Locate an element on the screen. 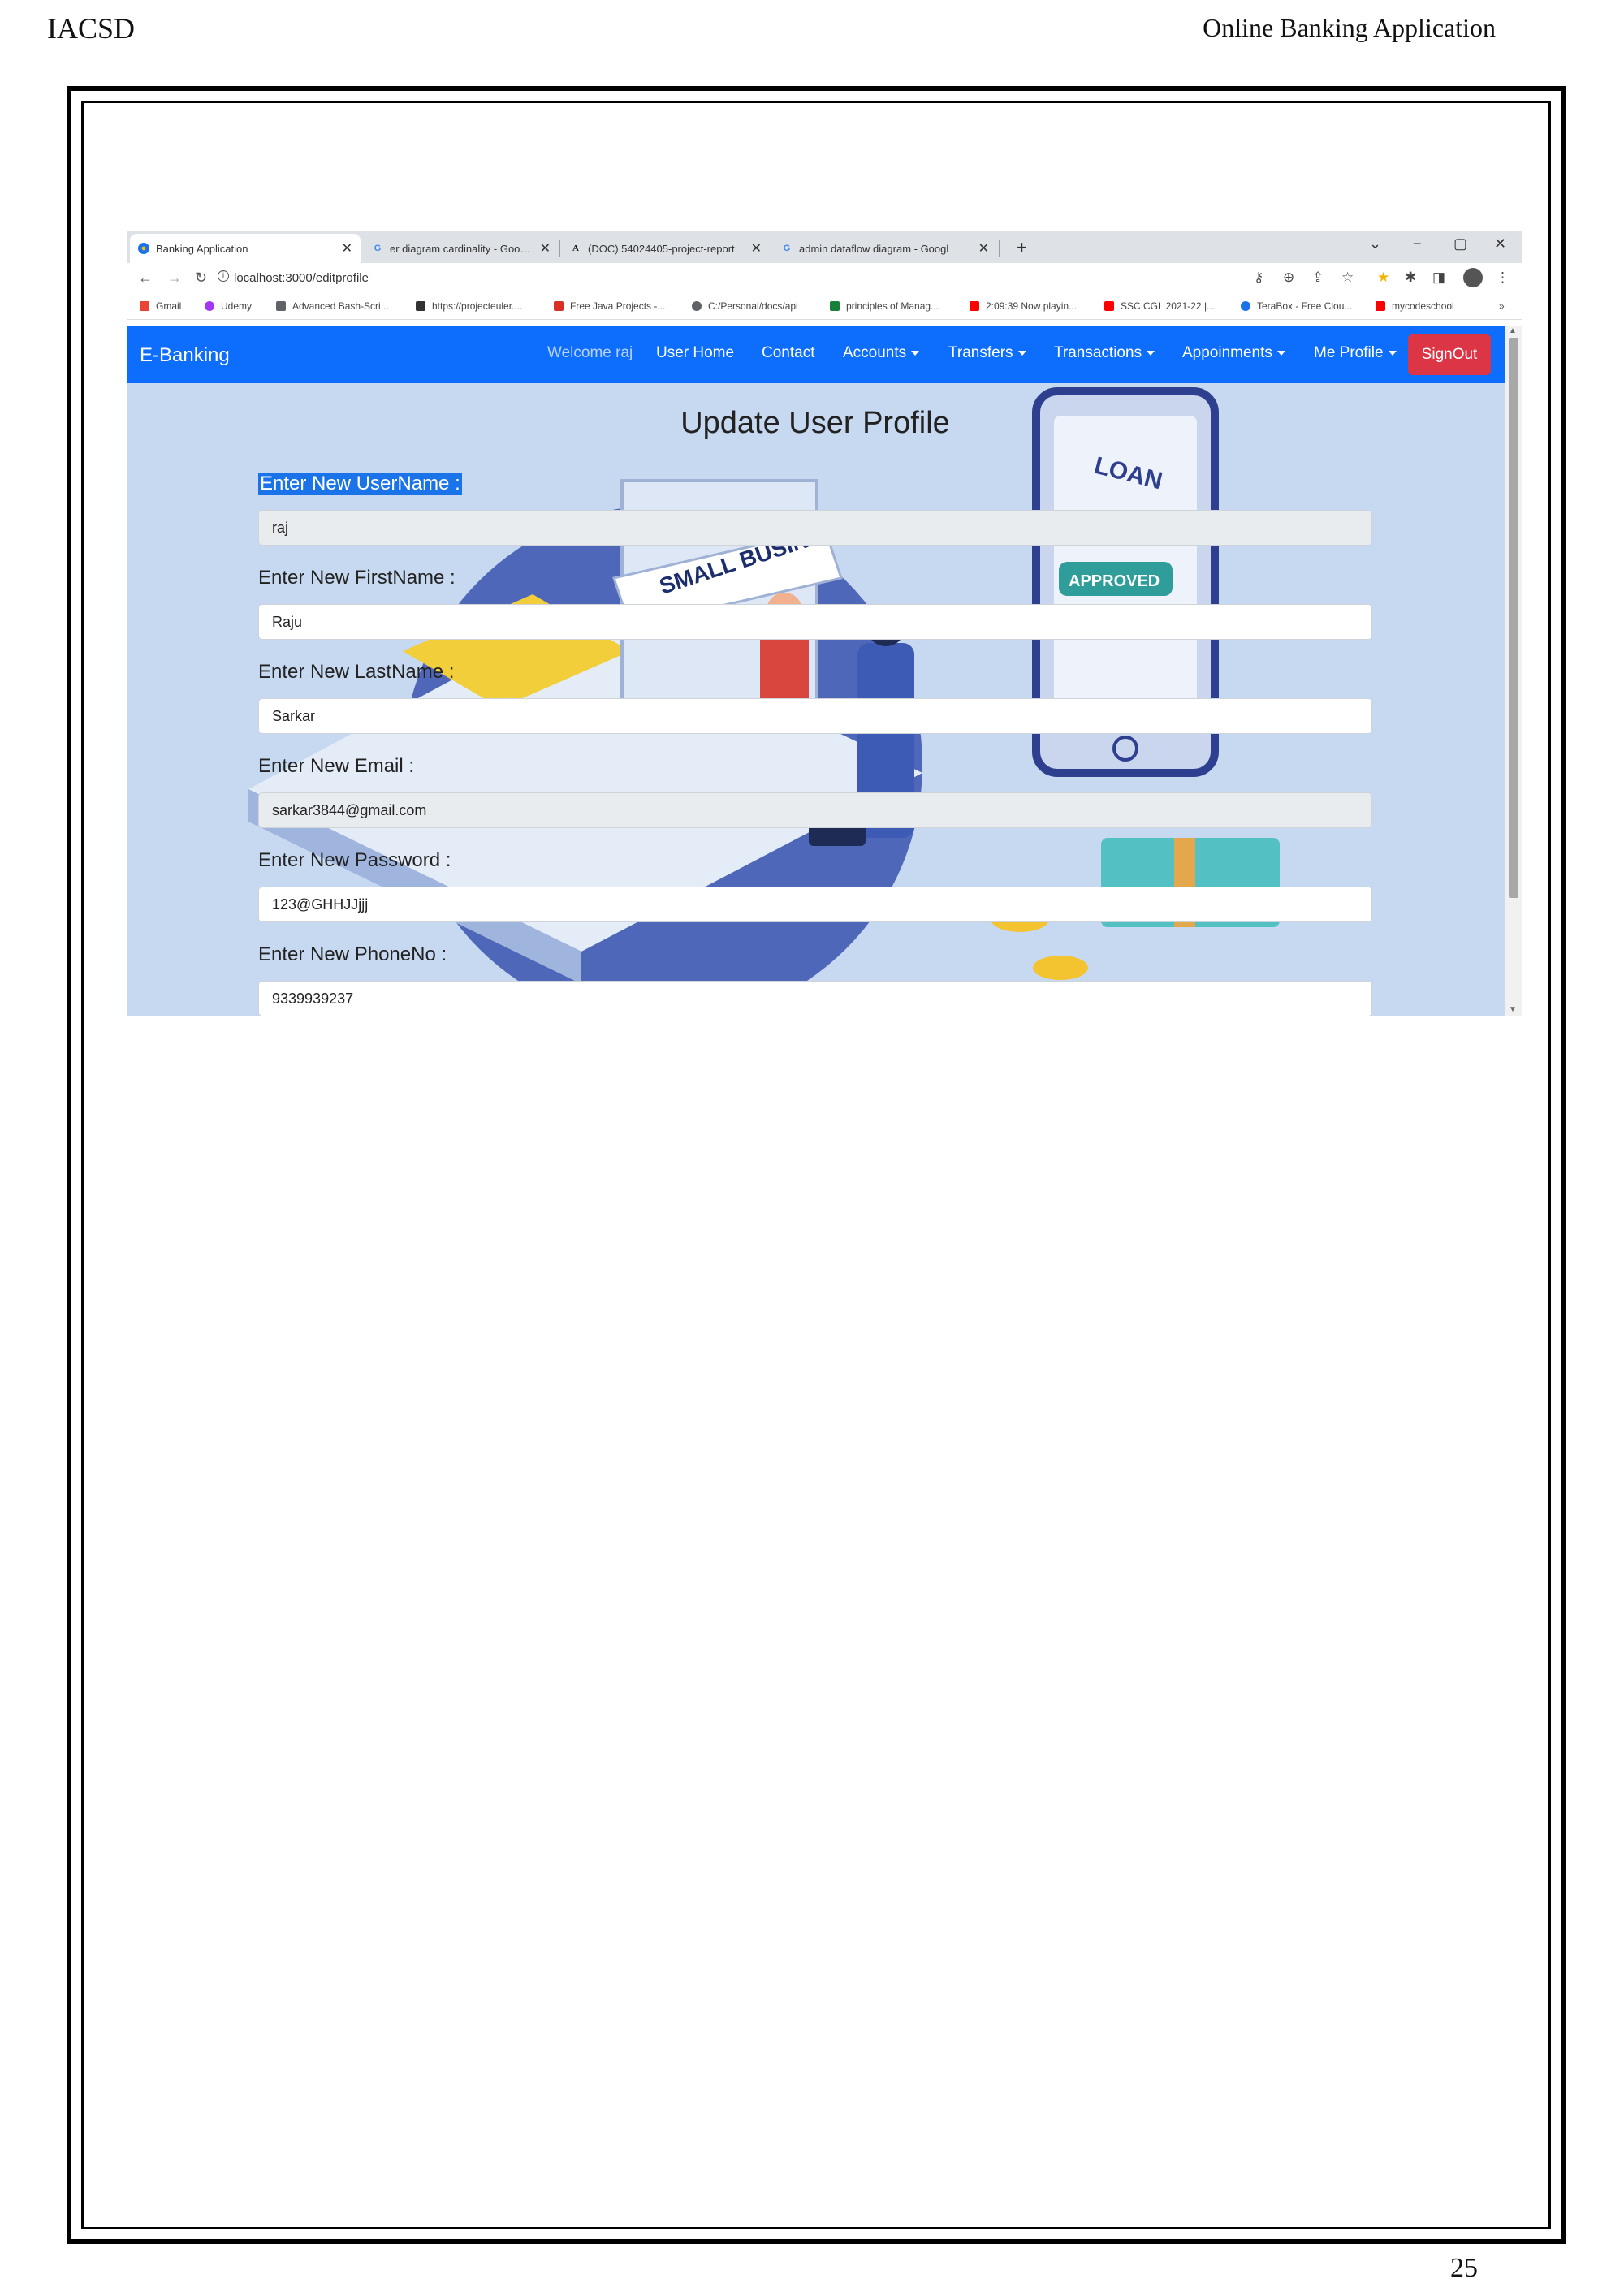 The height and width of the screenshot is (2296, 1624). tab-title: er diagram cardinality - Google S is located at coordinates (461, 248).